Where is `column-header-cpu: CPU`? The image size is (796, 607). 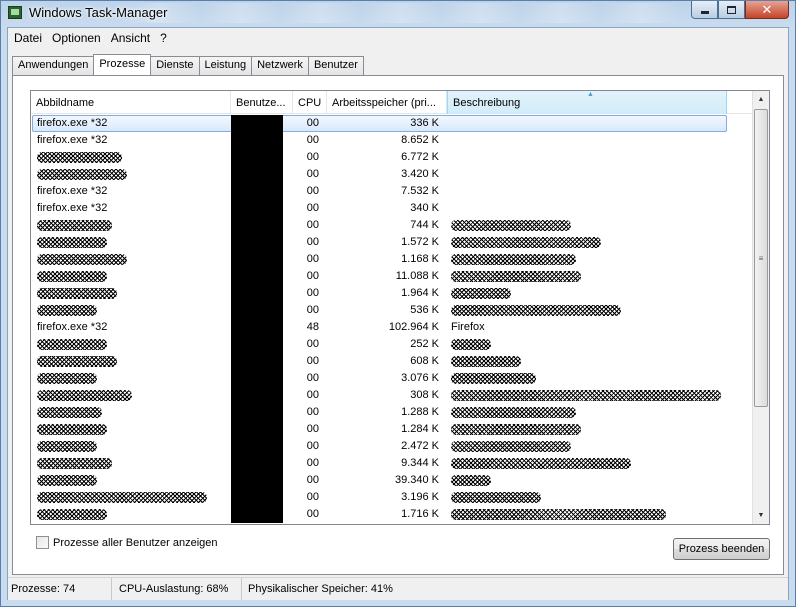
column-header-cpu: CPU is located at coordinates (310, 102).